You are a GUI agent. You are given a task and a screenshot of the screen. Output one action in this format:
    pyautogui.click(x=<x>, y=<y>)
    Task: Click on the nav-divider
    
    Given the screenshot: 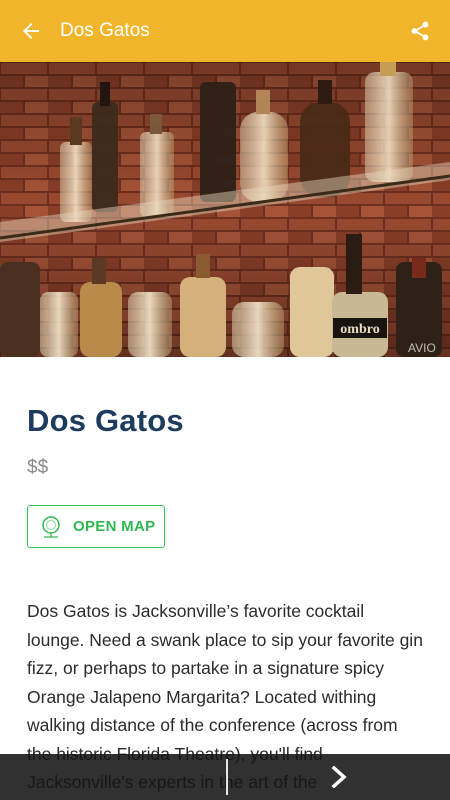 What is the action you would take?
    pyautogui.click(x=227, y=777)
    